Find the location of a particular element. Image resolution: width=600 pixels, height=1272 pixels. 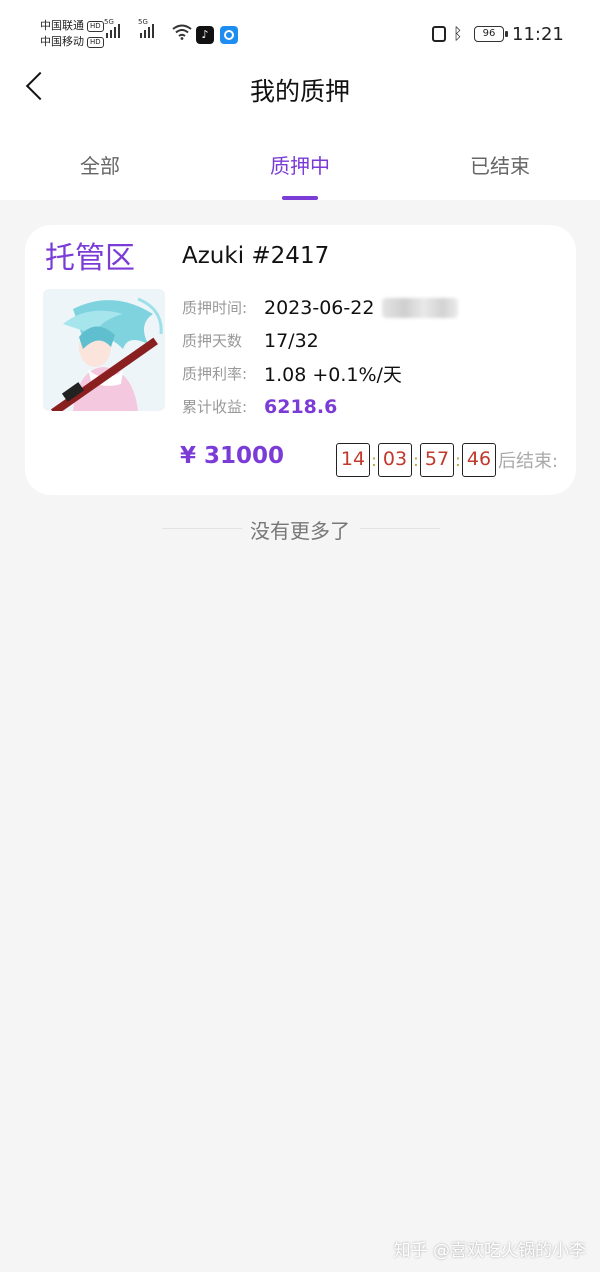

countdown-timer: 14 : 03 : 57 : 46 后结束: is located at coordinates (447, 460).